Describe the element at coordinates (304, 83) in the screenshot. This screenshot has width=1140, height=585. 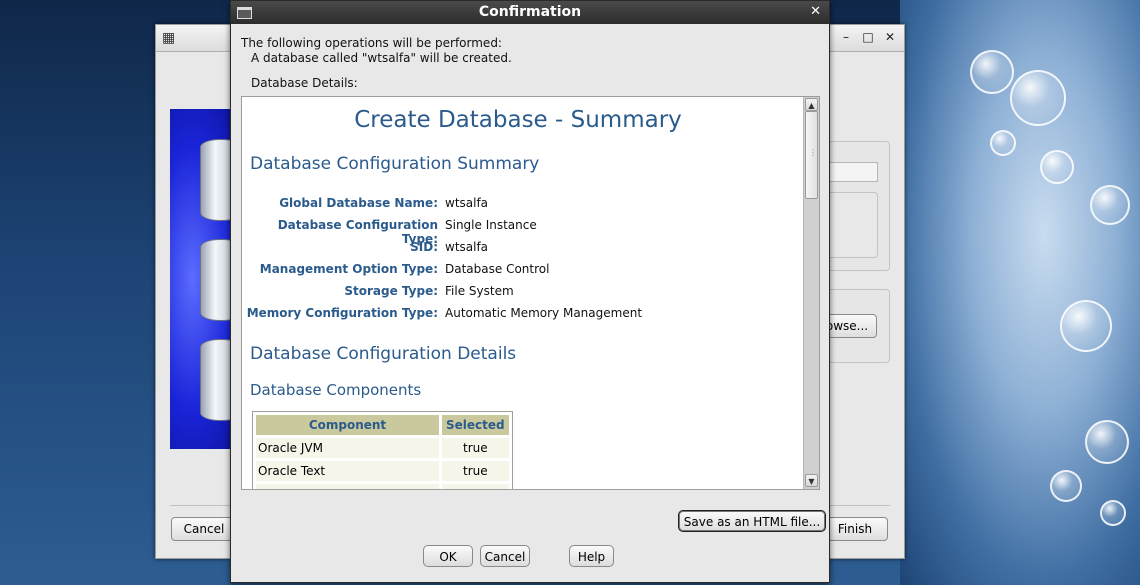
I see `details-label: Database Details:` at that location.